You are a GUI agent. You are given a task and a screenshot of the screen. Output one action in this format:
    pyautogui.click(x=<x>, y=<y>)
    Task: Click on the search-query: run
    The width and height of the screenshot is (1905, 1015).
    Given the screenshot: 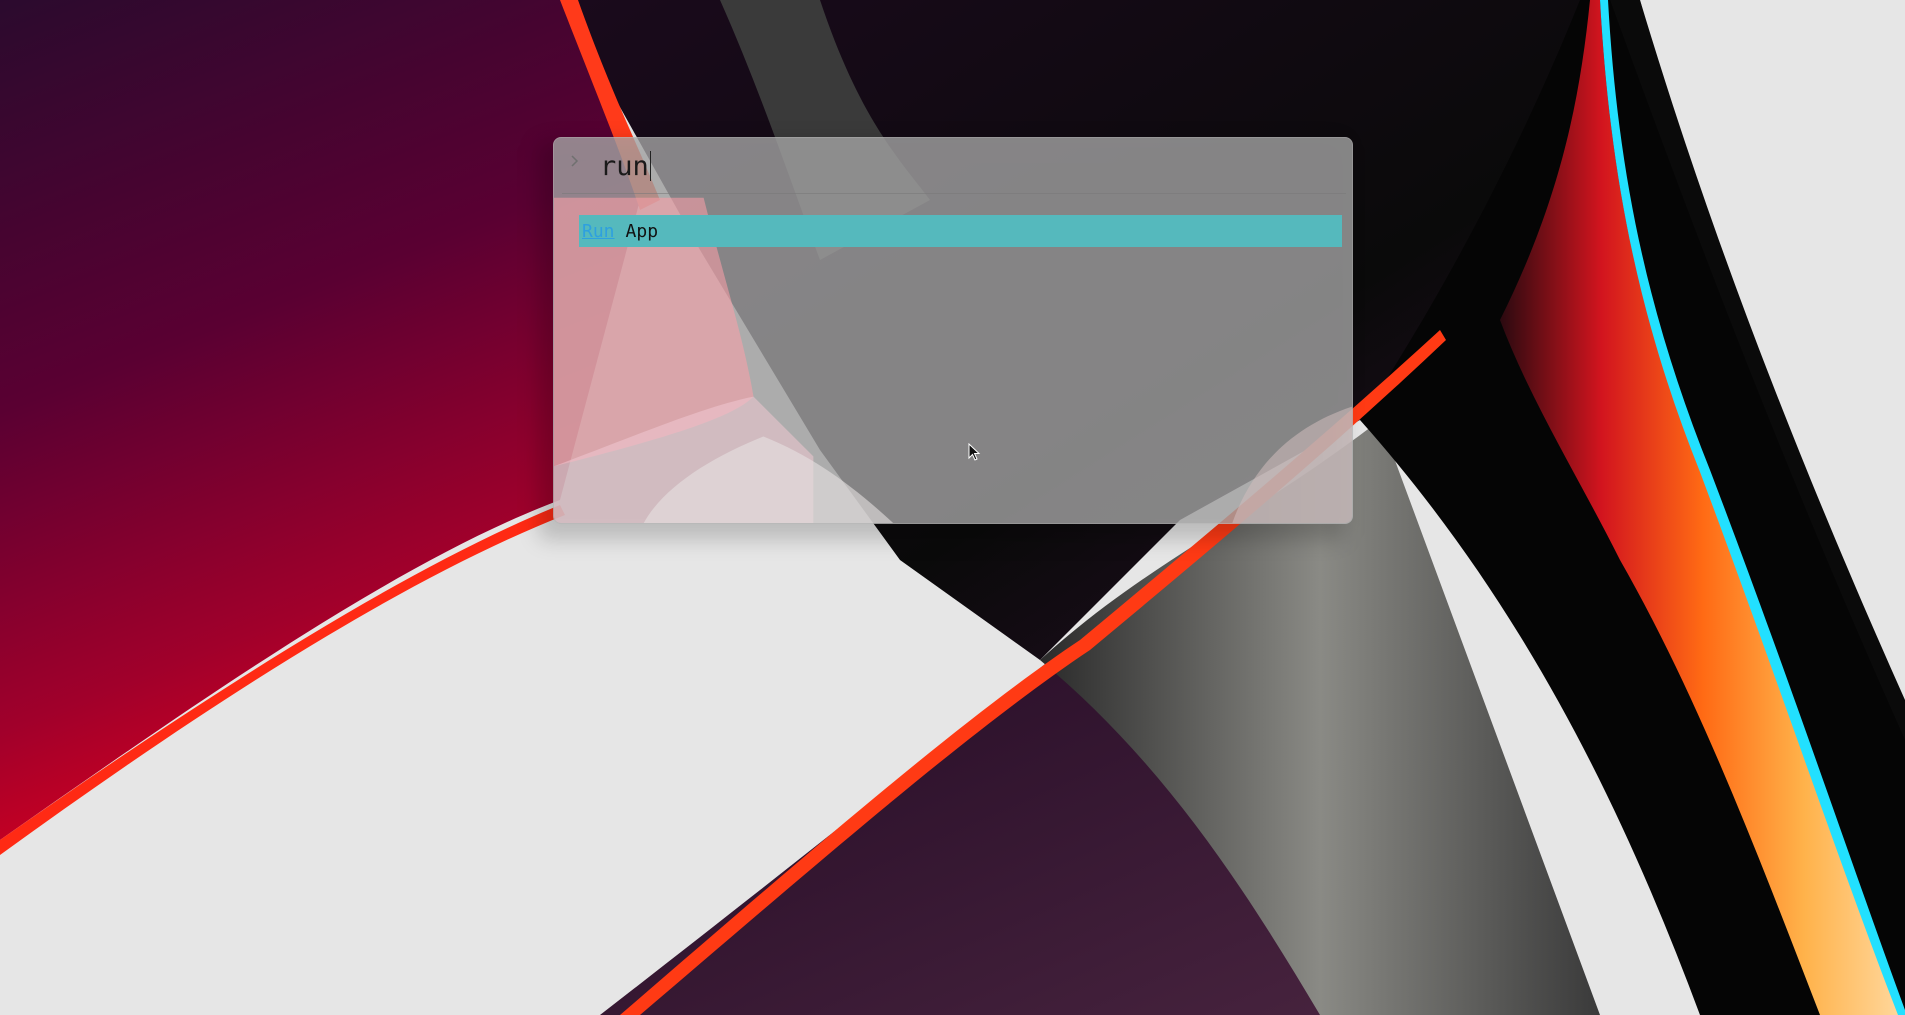 What is the action you would take?
    pyautogui.click(x=624, y=166)
    